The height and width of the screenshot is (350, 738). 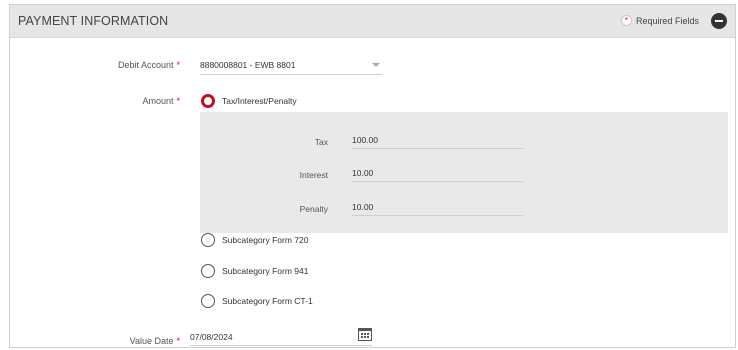 I want to click on value-date-input: 07/08/2024, so click(x=281, y=337).